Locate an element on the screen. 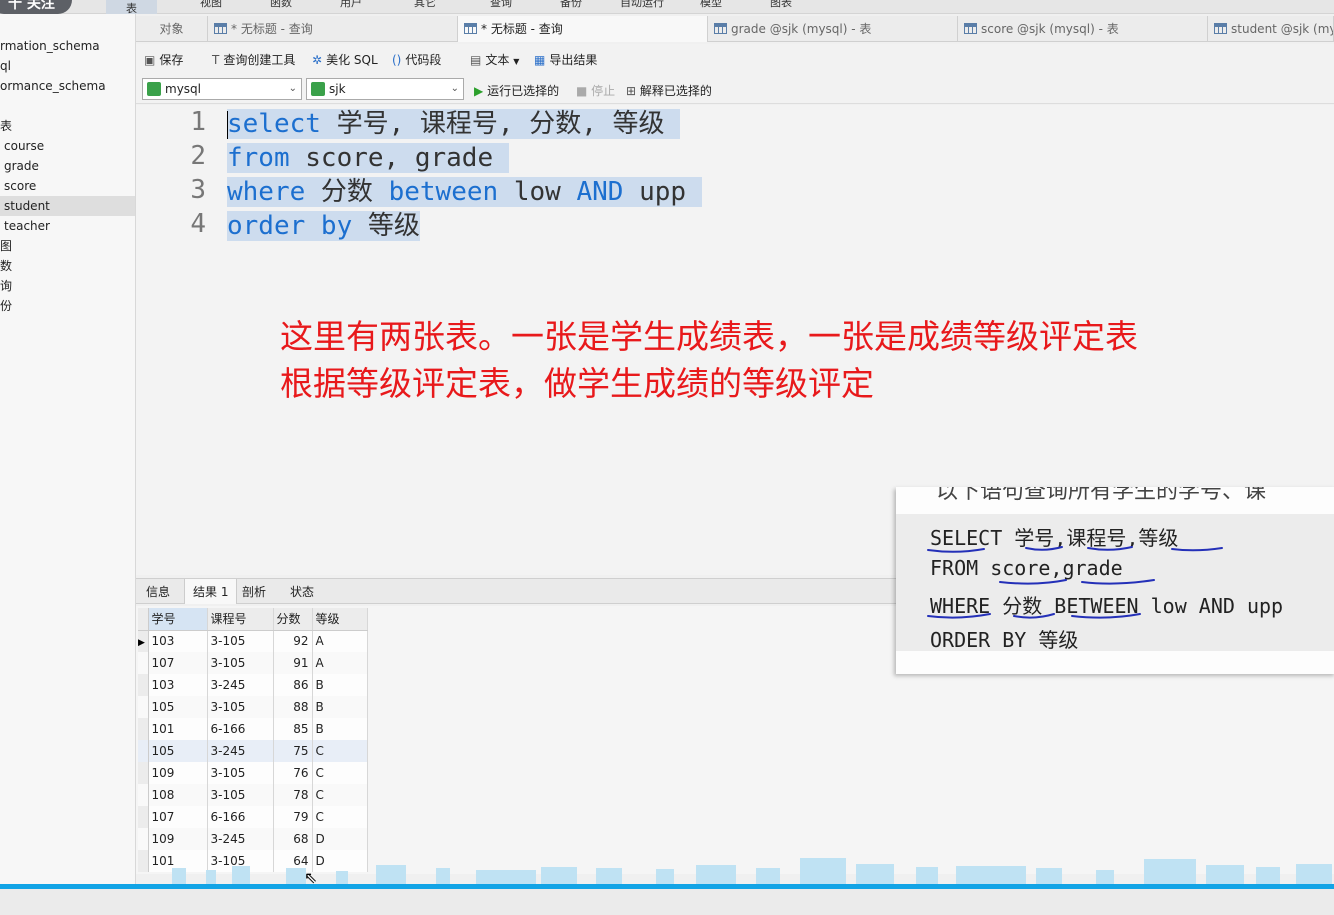  menu-item-automation: 自动运行 is located at coordinates (642, 5).